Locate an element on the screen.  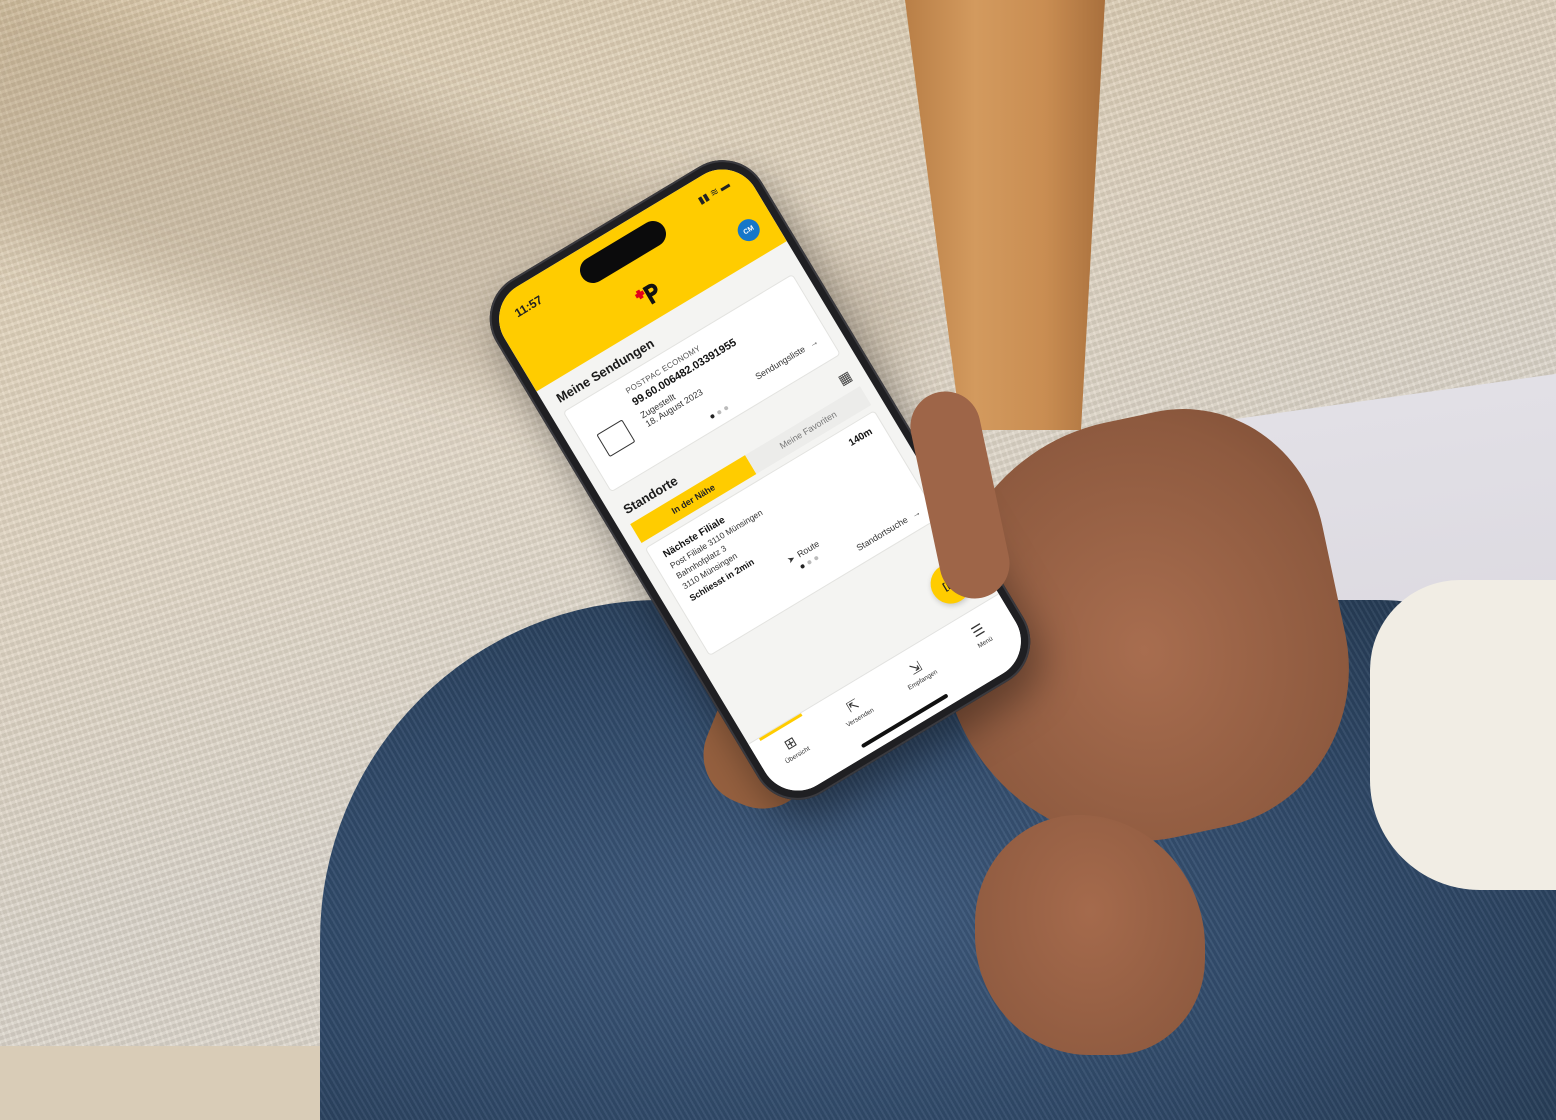
signal-wifi-battery-icon: ▮▮ ≋ ▬ is located at coordinates (714, 193).